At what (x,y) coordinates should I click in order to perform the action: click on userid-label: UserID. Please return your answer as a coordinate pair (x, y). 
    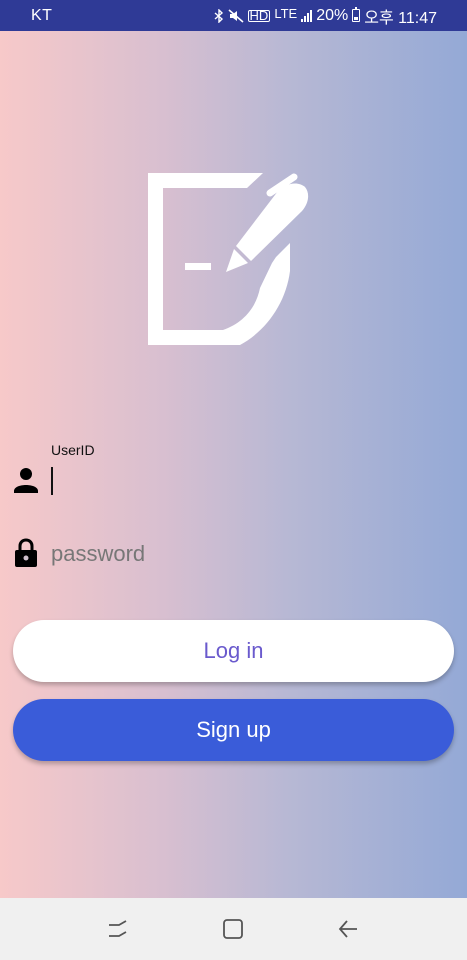
    Looking at the image, I should click on (73, 450).